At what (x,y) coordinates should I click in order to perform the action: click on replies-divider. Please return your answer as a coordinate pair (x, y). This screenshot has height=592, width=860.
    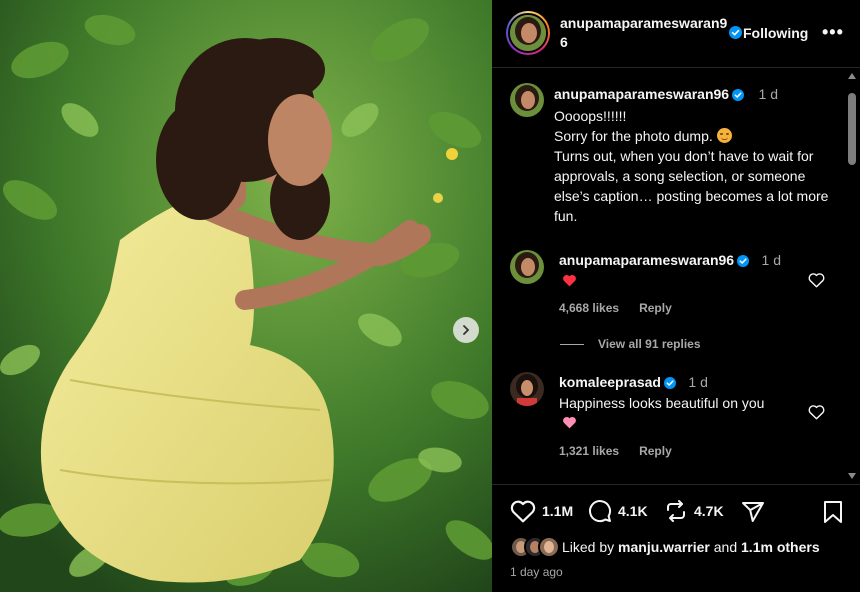
    Looking at the image, I should click on (572, 345).